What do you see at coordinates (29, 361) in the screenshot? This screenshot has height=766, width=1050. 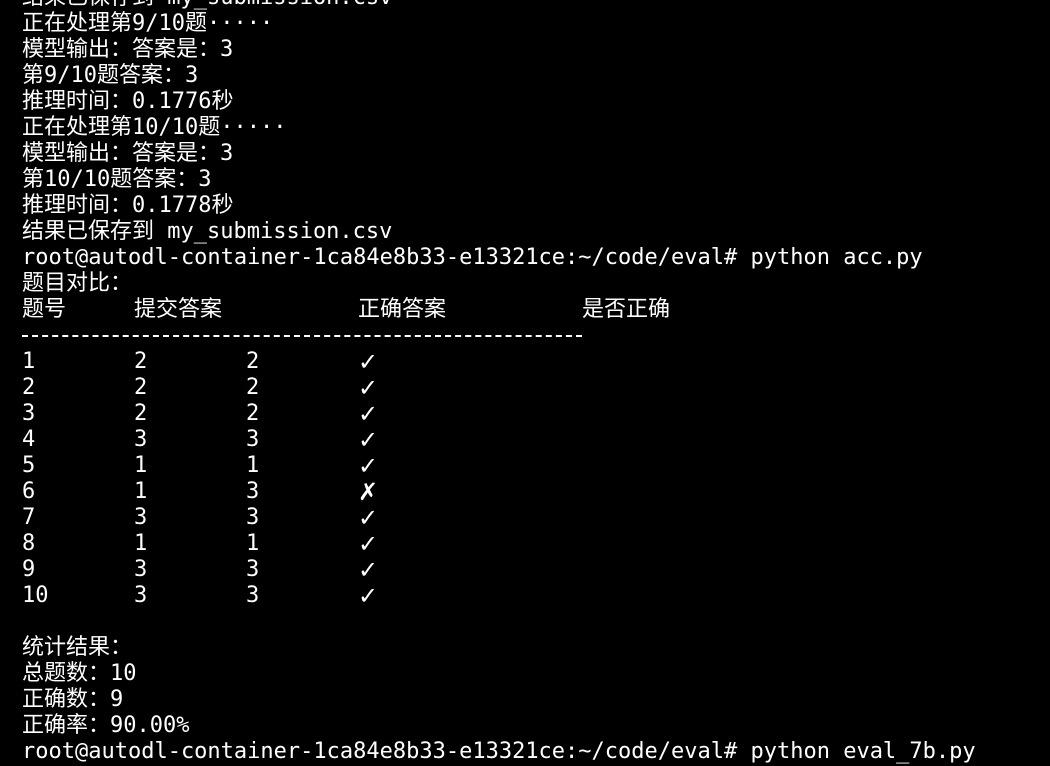 I see `cell-id: 1` at bounding box center [29, 361].